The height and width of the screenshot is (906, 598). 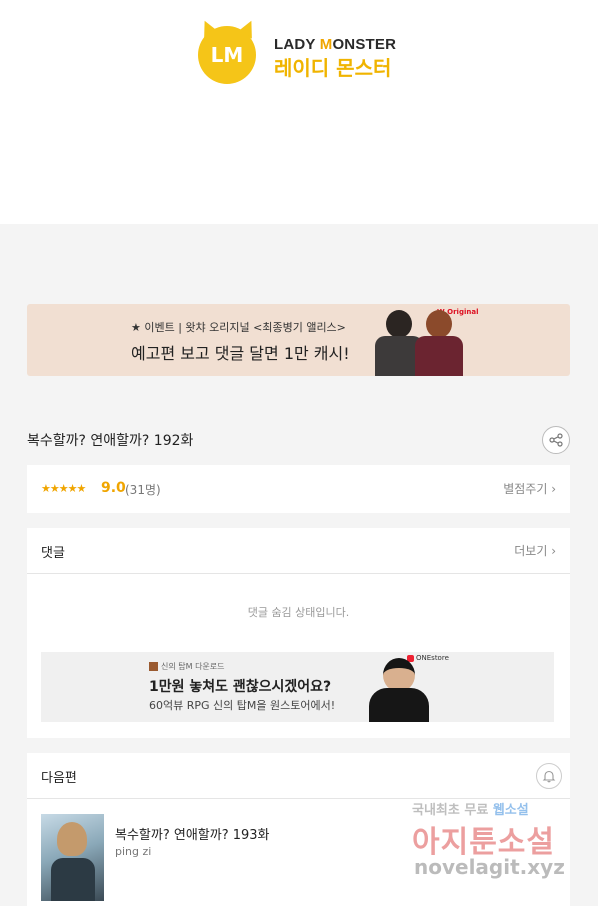 I want to click on ad-description: 60억뷰 RPG 신의 탑M을 원스토어에서!, so click(x=242, y=705).